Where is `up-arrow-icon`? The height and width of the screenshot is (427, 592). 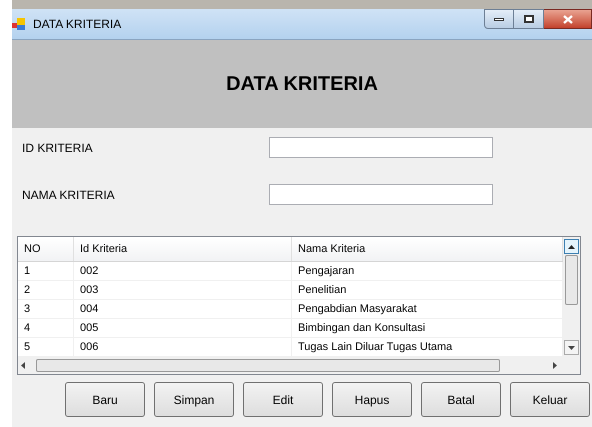 up-arrow-icon is located at coordinates (571, 246).